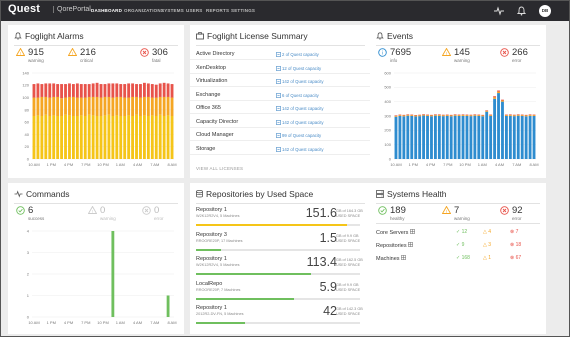 This screenshot has width=570, height=337. I want to click on nav-organizations: ORGANIZATIONS, so click(144, 10).